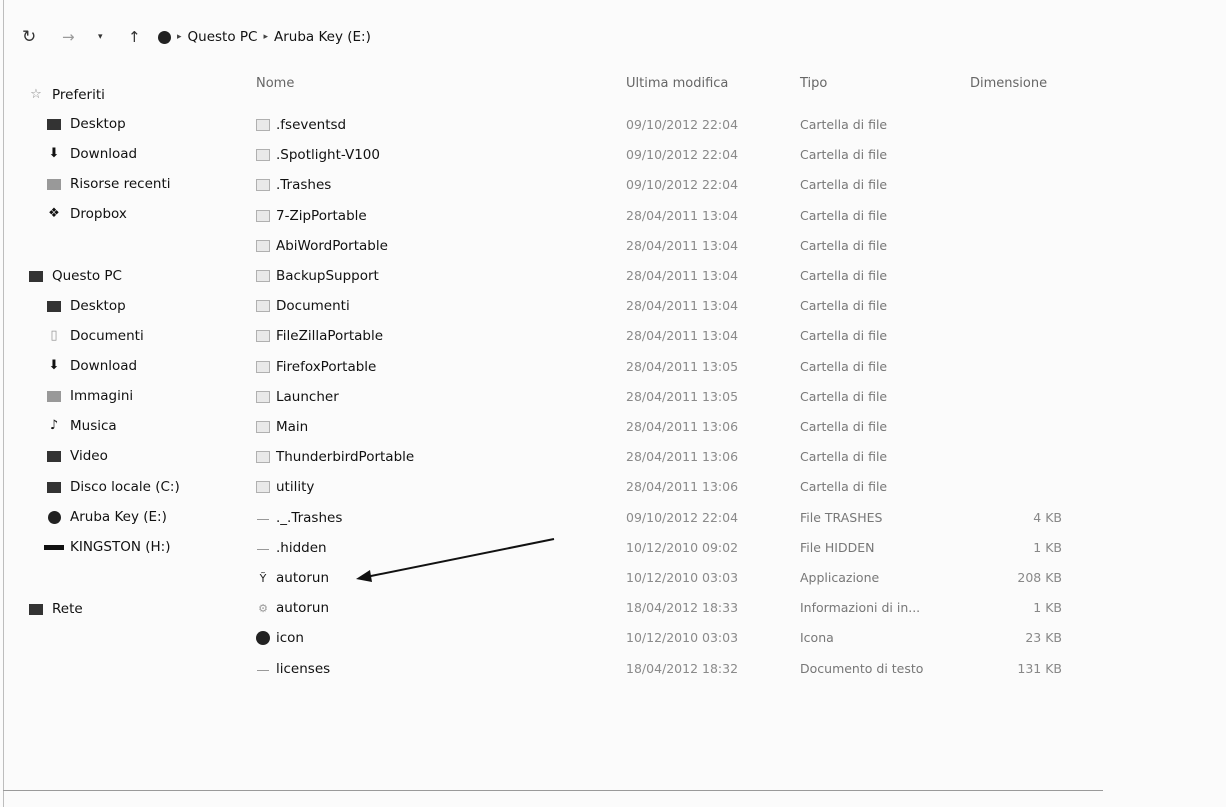  Describe the element at coordinates (682, 607) in the screenshot. I see `file-date: 18/04/2012 18:33` at that location.